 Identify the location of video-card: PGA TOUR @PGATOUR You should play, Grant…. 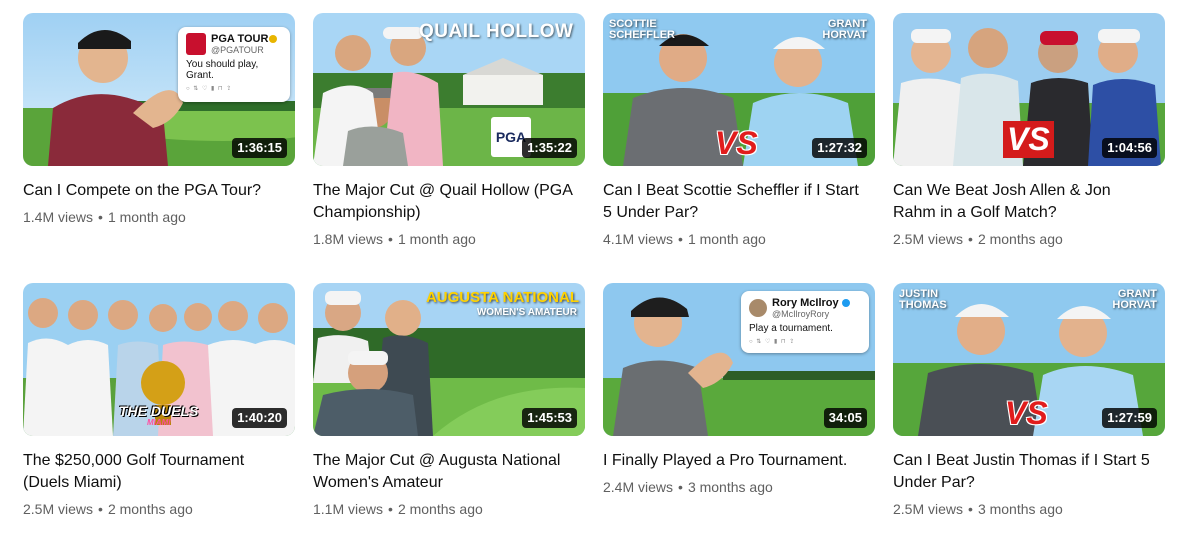
(159, 148).